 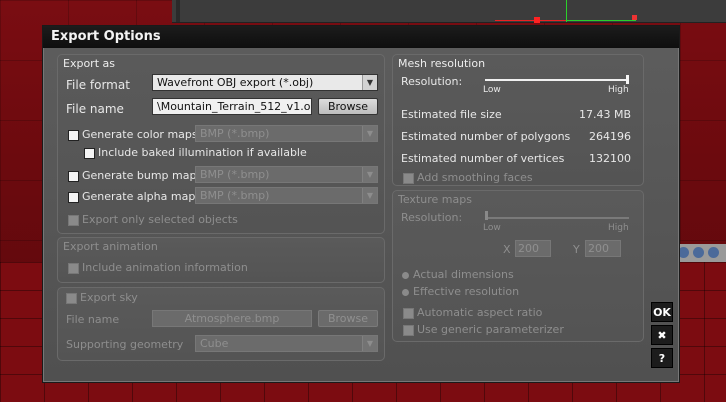 What do you see at coordinates (442, 63) in the screenshot?
I see `mesh-resolution-title: Mesh resolution` at bounding box center [442, 63].